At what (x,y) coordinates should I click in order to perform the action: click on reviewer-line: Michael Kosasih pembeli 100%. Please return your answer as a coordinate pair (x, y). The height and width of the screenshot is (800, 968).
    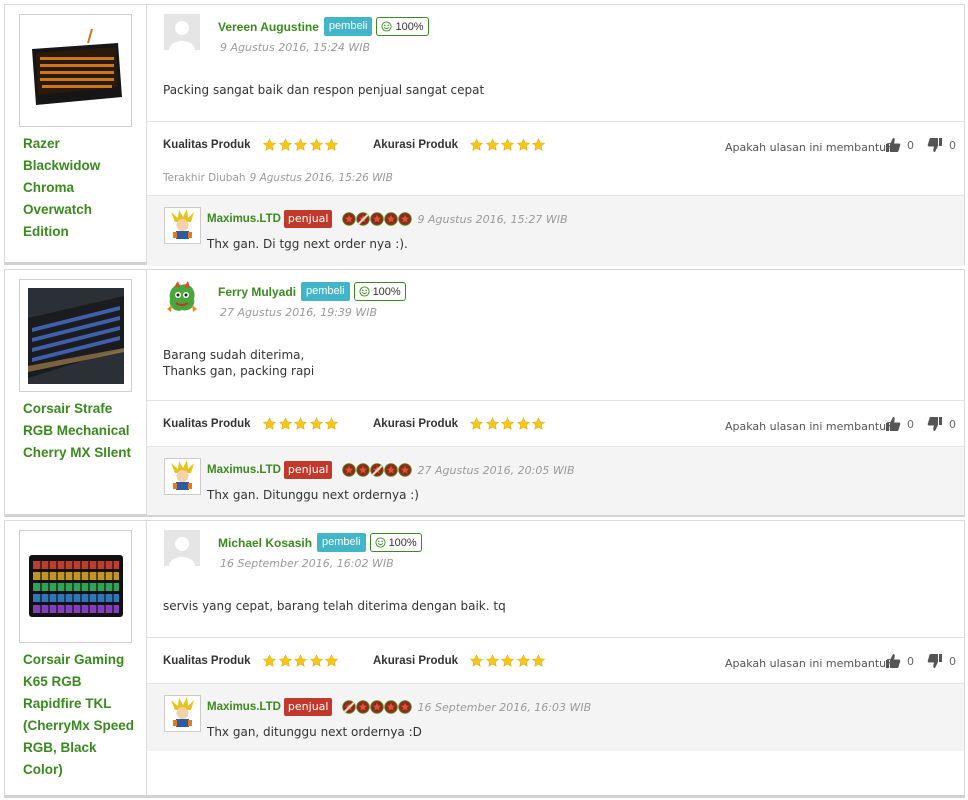
    Looking at the image, I should click on (320, 542).